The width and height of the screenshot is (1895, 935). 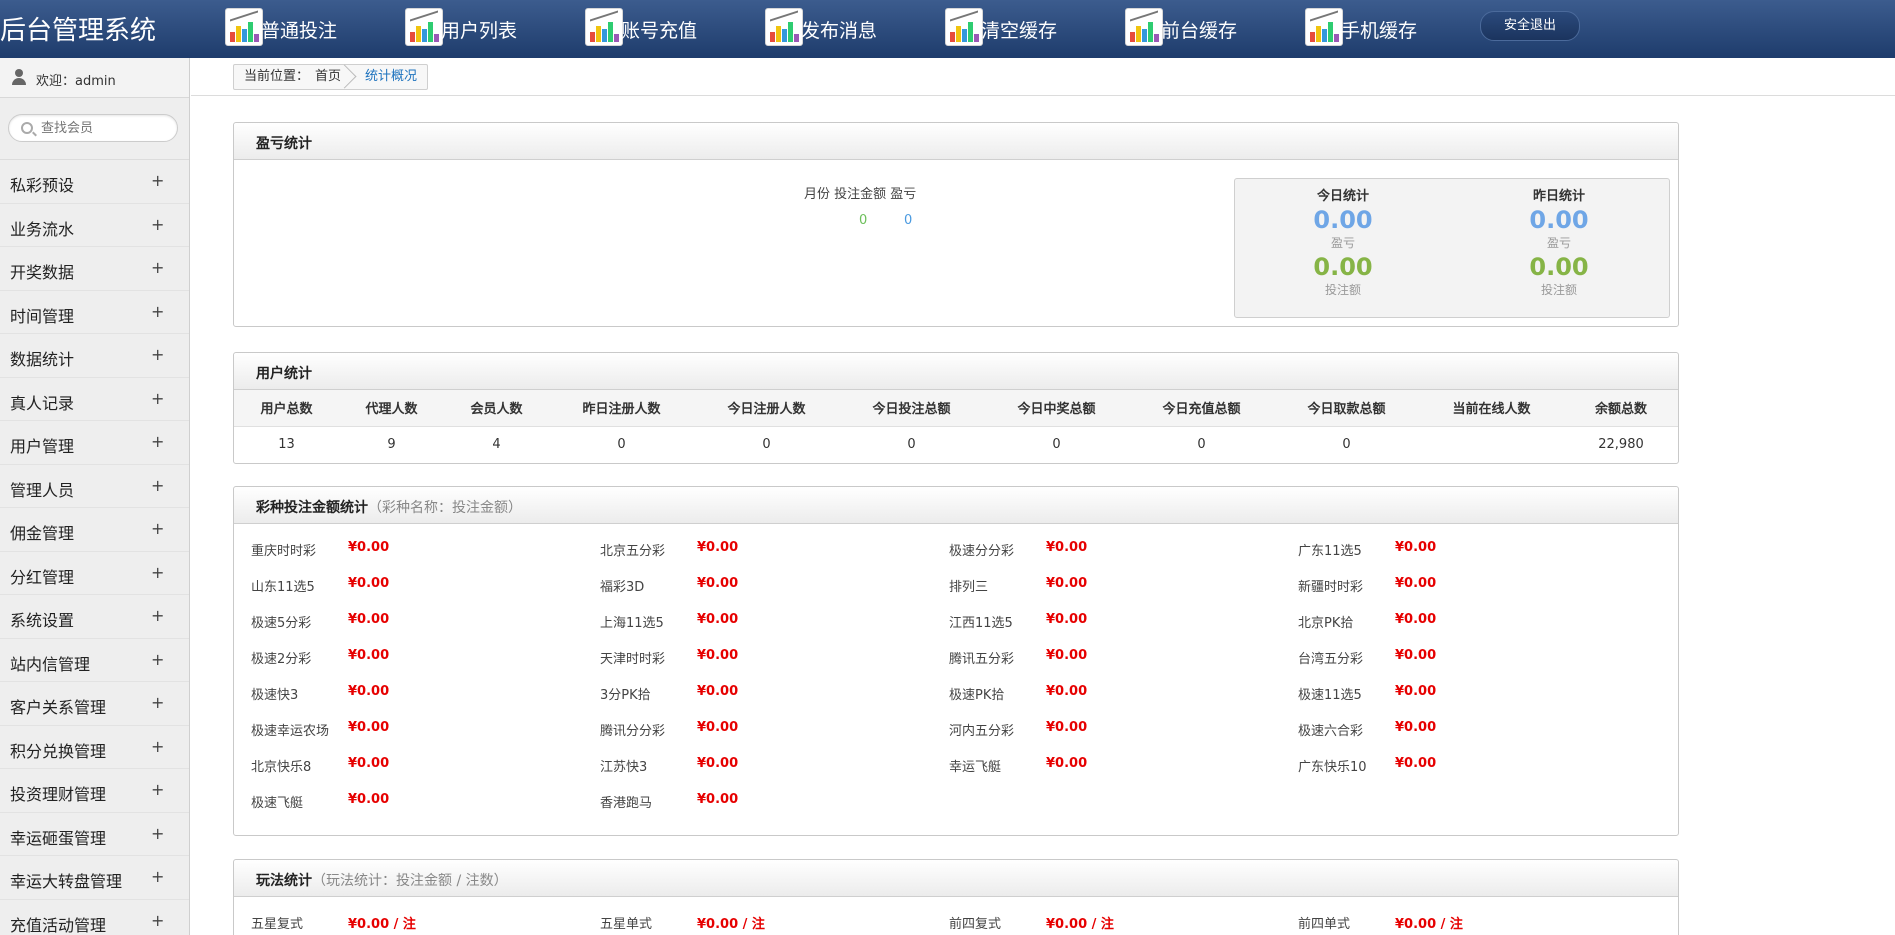 What do you see at coordinates (1473, 692) in the screenshot?
I see `stat-item: 极速11选5 ¥0.00` at bounding box center [1473, 692].